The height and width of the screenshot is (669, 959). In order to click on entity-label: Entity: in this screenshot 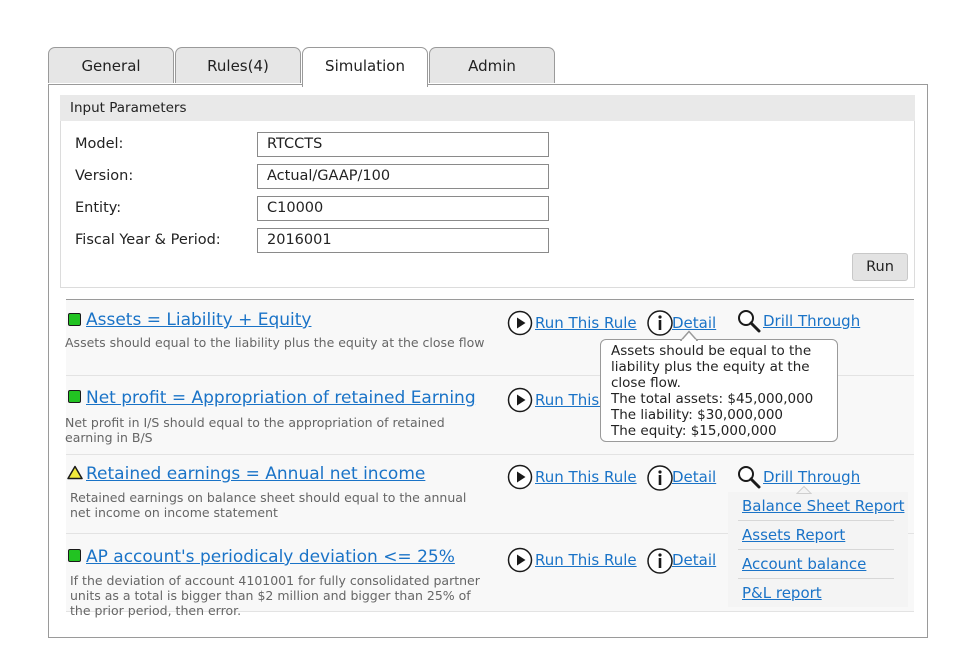, I will do `click(98, 208)`.